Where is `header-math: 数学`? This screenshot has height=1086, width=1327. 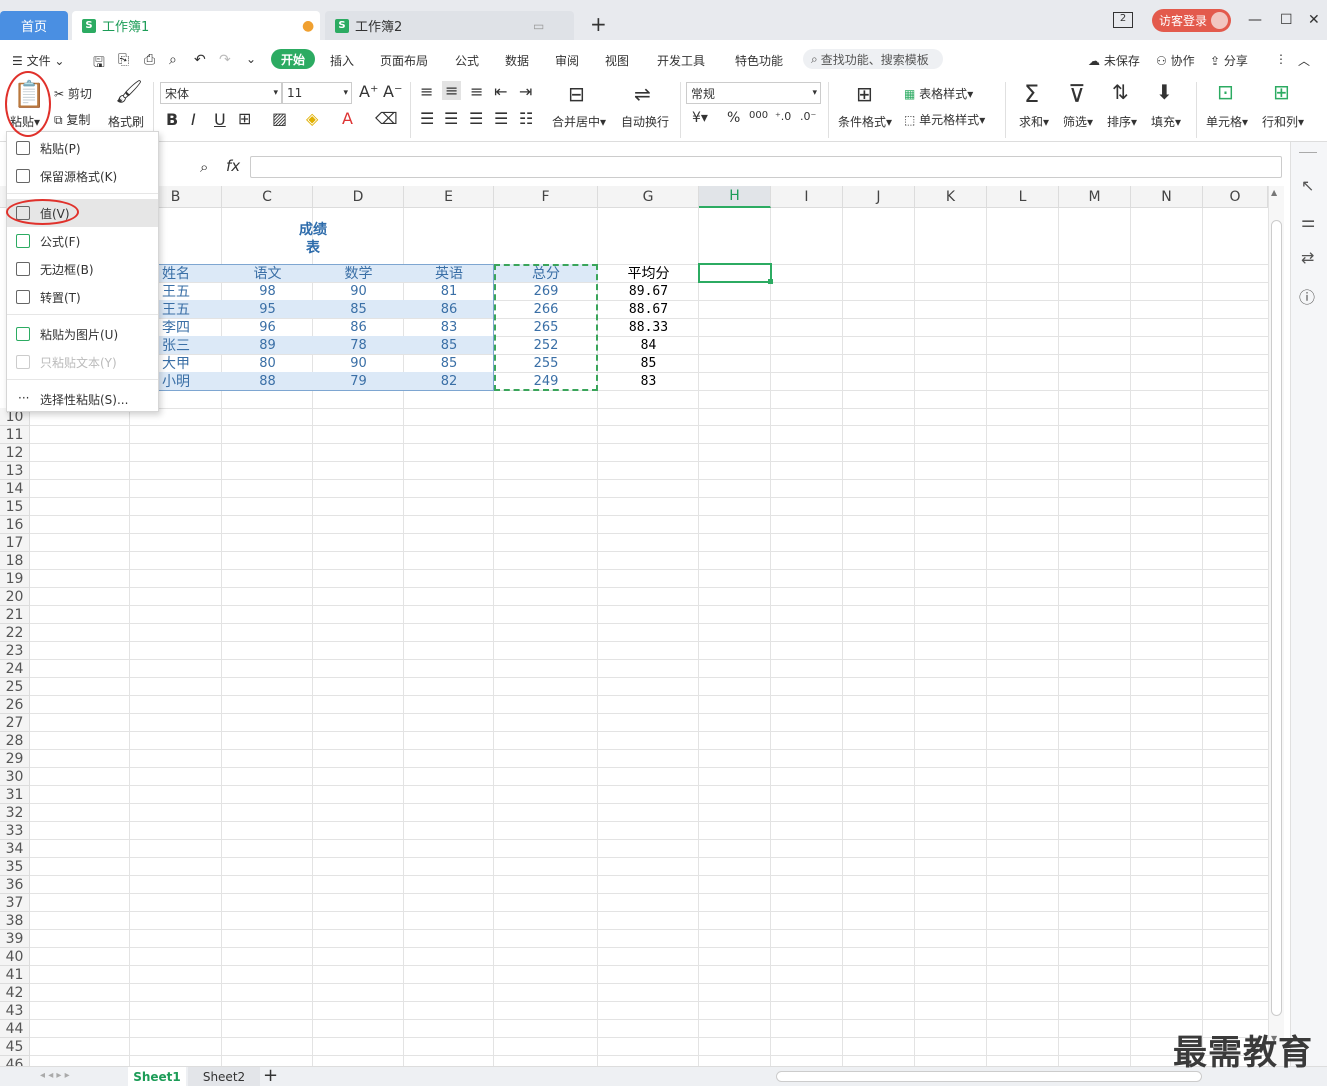 header-math: 数学 is located at coordinates (358, 273).